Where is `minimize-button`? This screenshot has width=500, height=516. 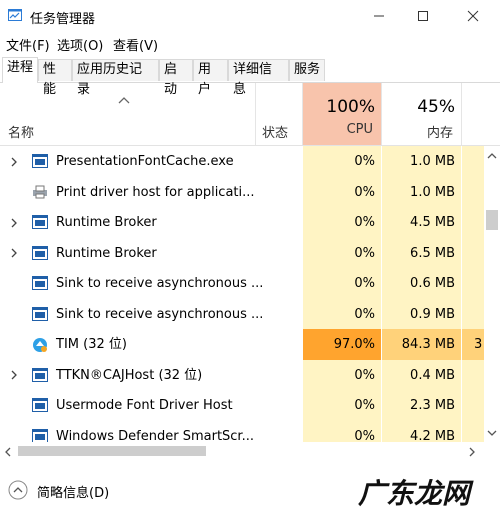 minimize-button is located at coordinates (379, 16).